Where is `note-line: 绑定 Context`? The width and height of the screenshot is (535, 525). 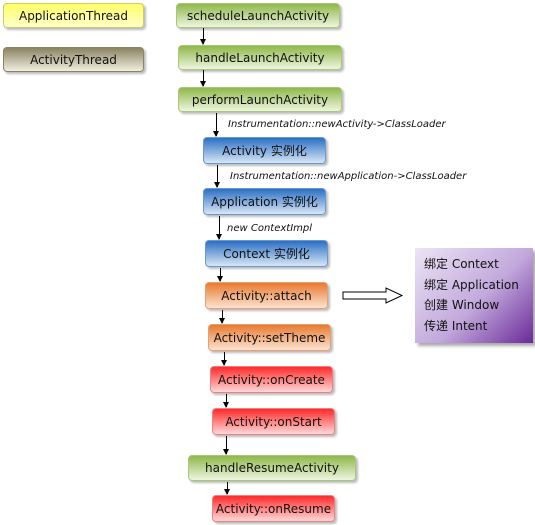 note-line: 绑定 Context is located at coordinates (461, 264).